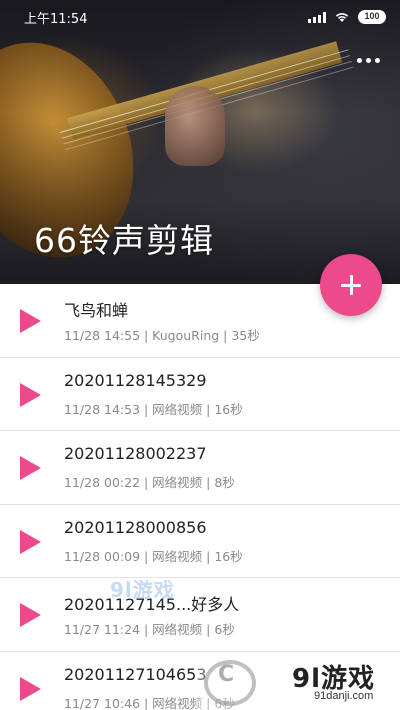  Describe the element at coordinates (135, 453) in the screenshot. I see `item-title: 20201128002237` at that location.